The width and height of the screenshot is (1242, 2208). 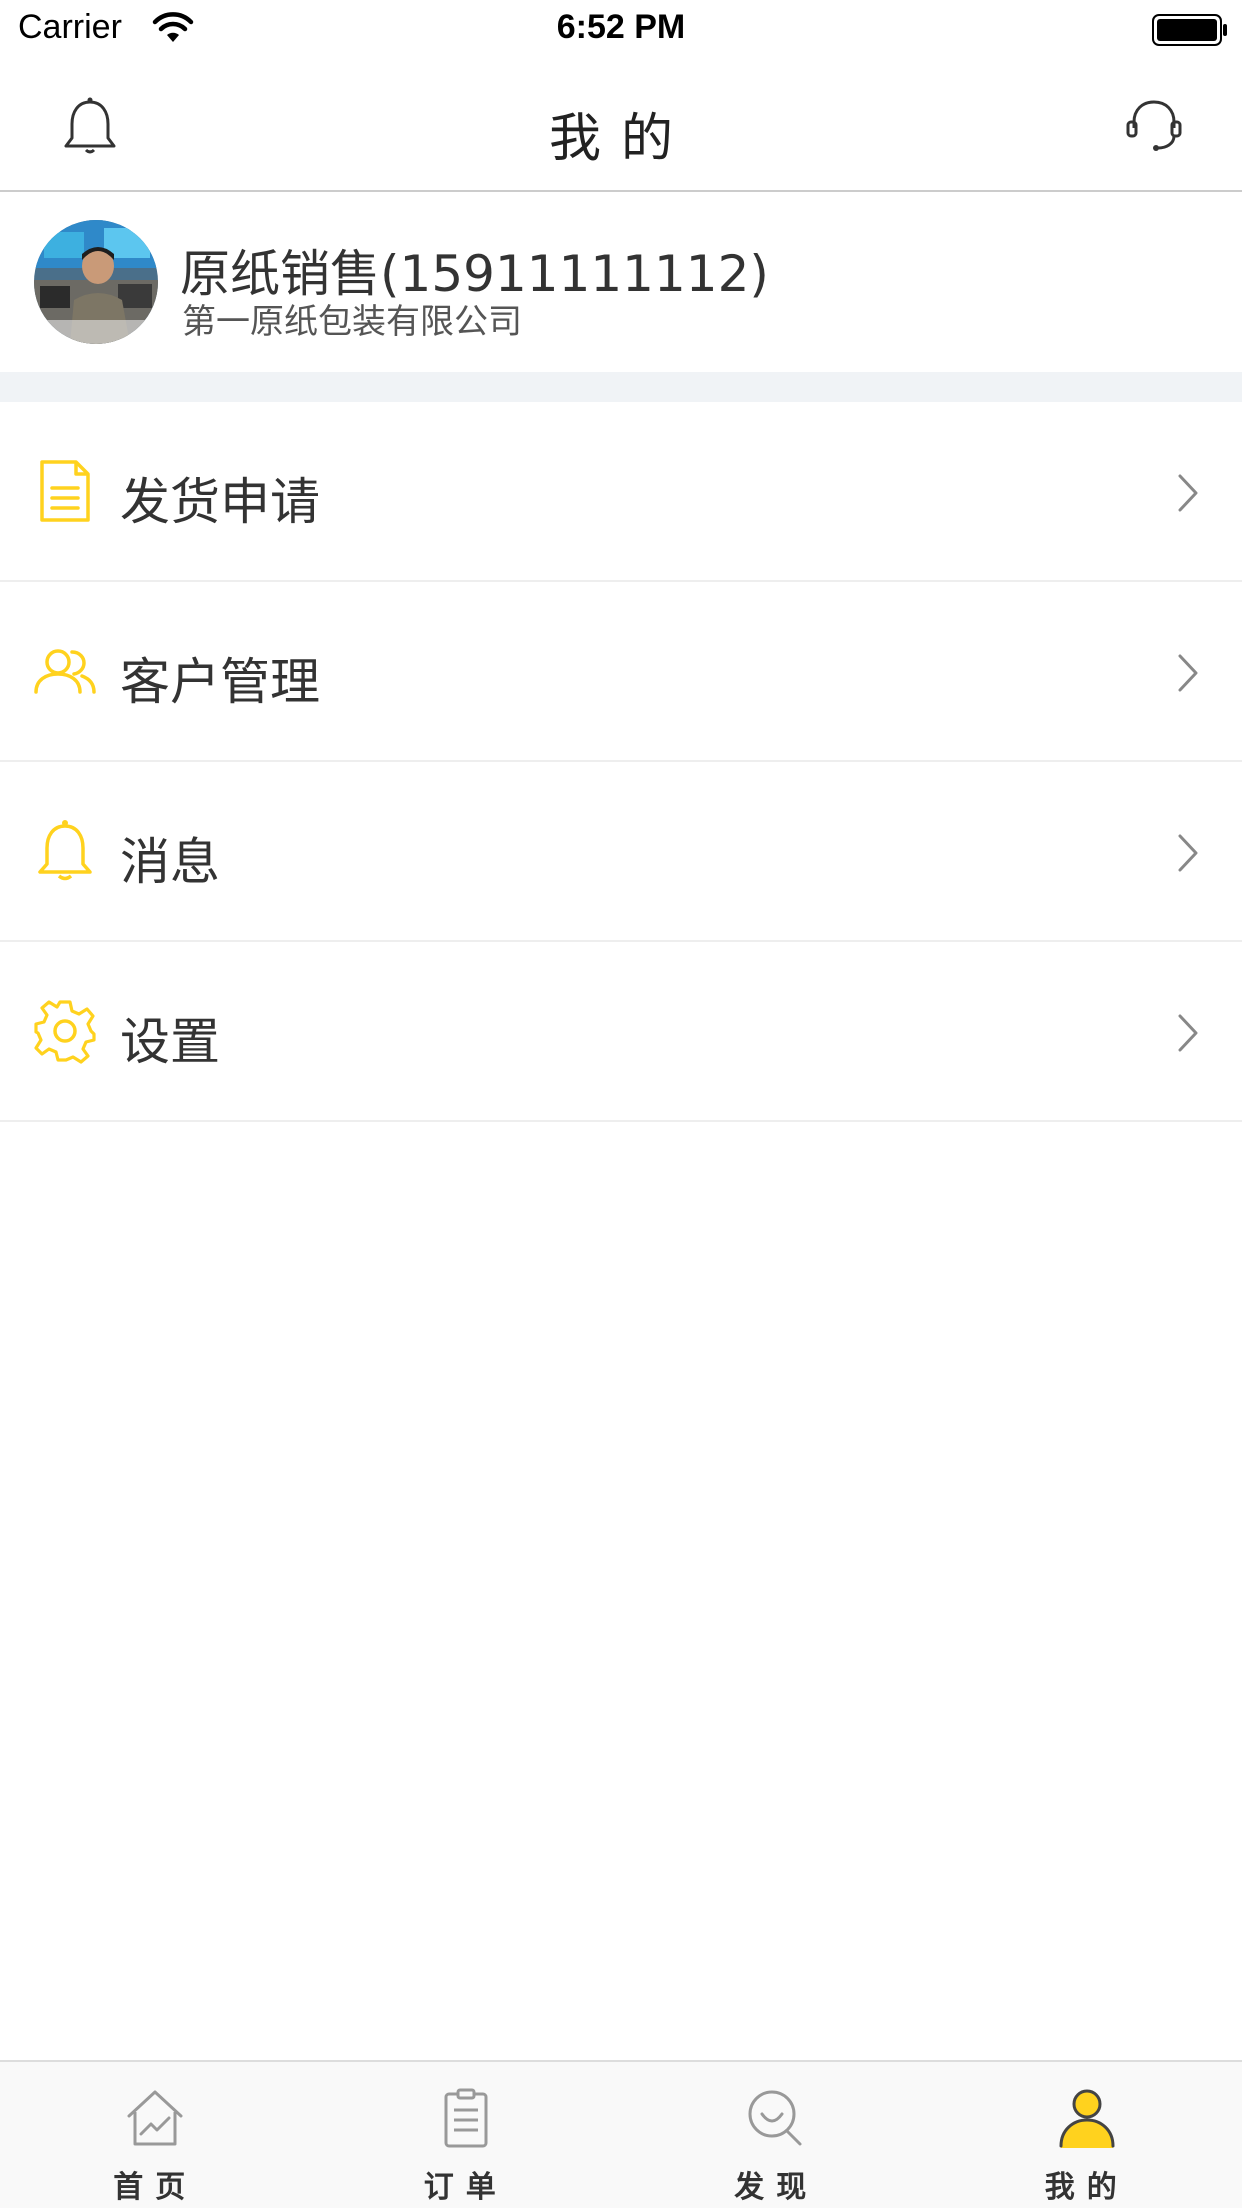 What do you see at coordinates (621, 852) in the screenshot?
I see `menu-item-messages: 消息` at bounding box center [621, 852].